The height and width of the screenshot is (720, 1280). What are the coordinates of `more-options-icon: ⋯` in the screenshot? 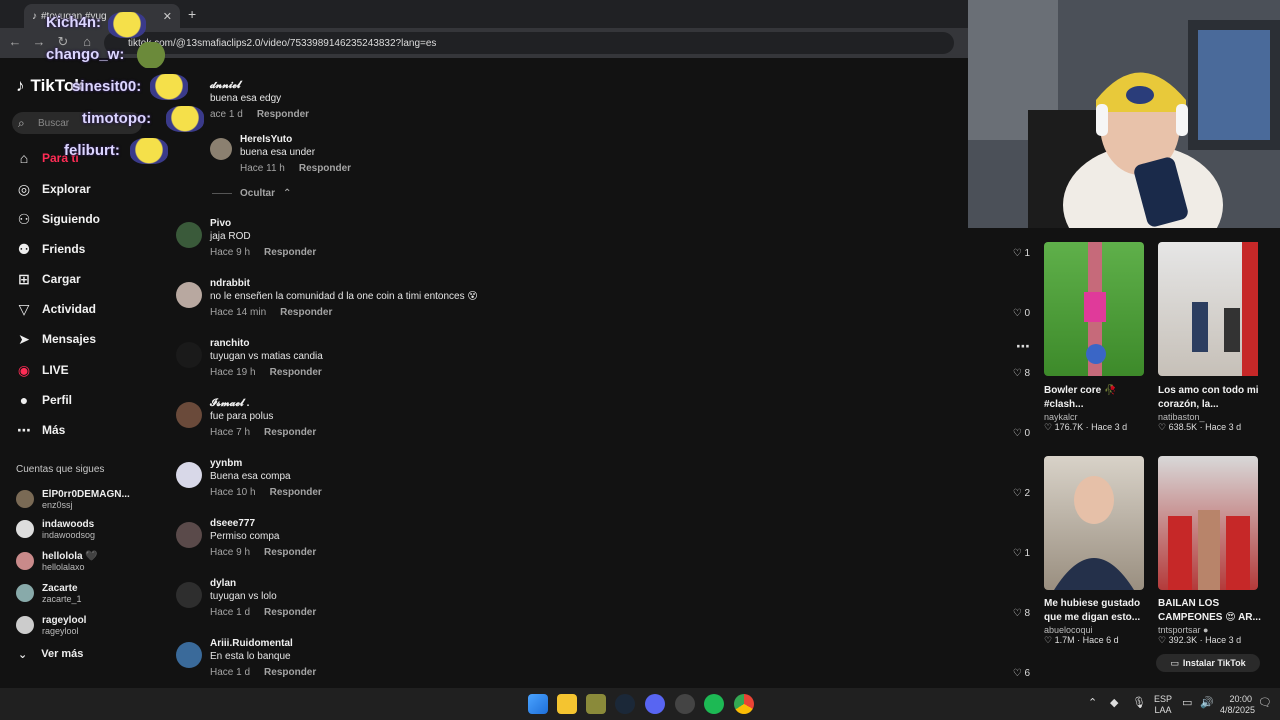 It's located at (1017, 346).